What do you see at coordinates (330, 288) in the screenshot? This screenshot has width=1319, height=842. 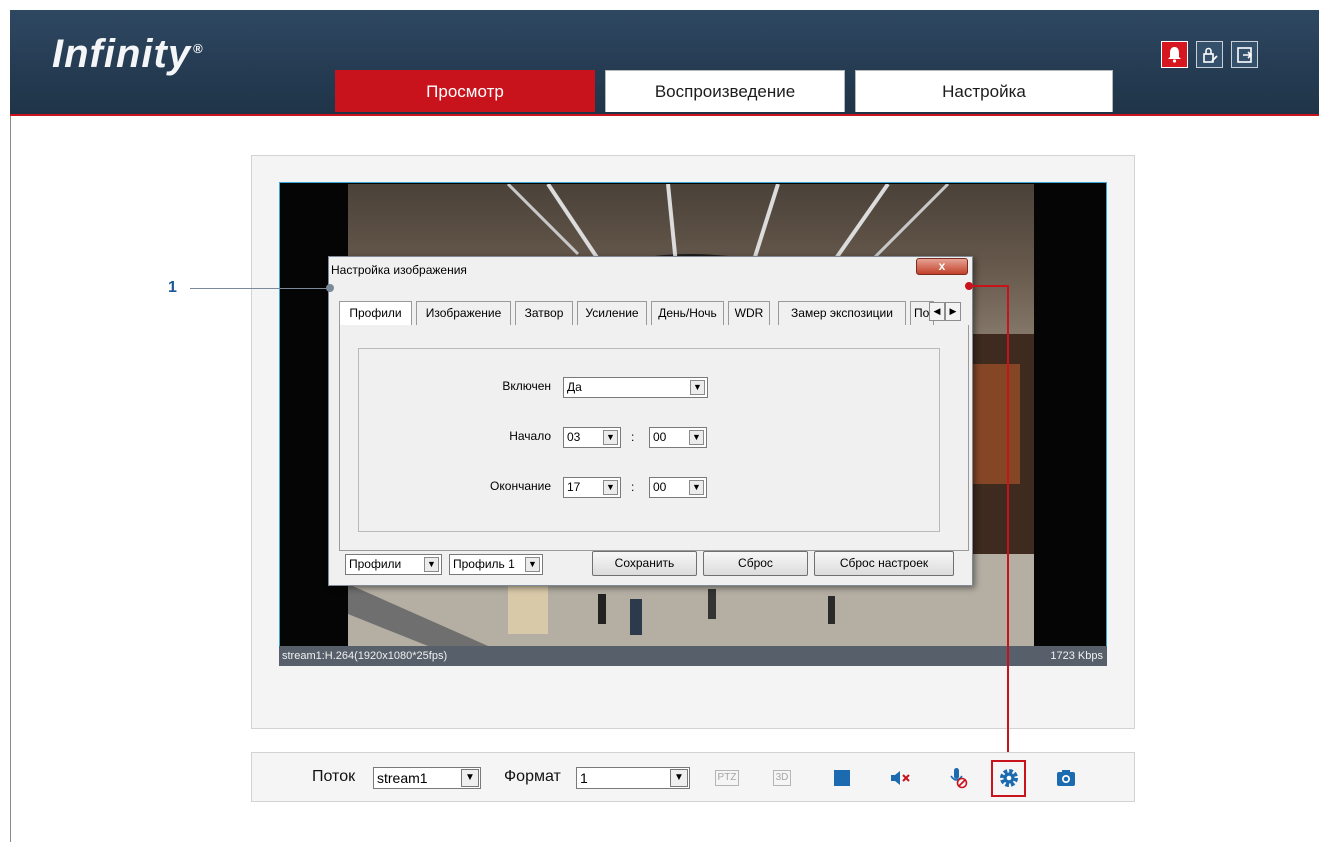 I see `annotation-dot` at bounding box center [330, 288].